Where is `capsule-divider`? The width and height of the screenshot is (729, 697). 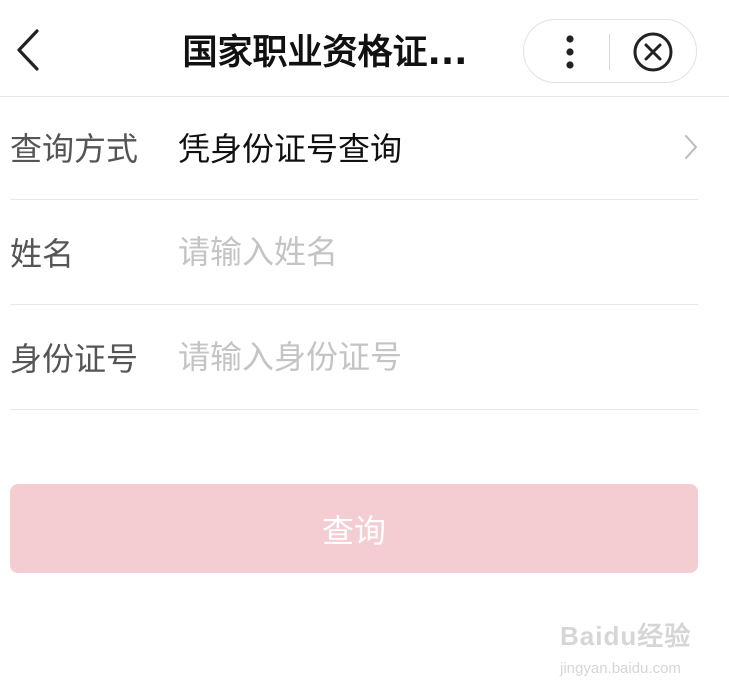 capsule-divider is located at coordinates (609, 52).